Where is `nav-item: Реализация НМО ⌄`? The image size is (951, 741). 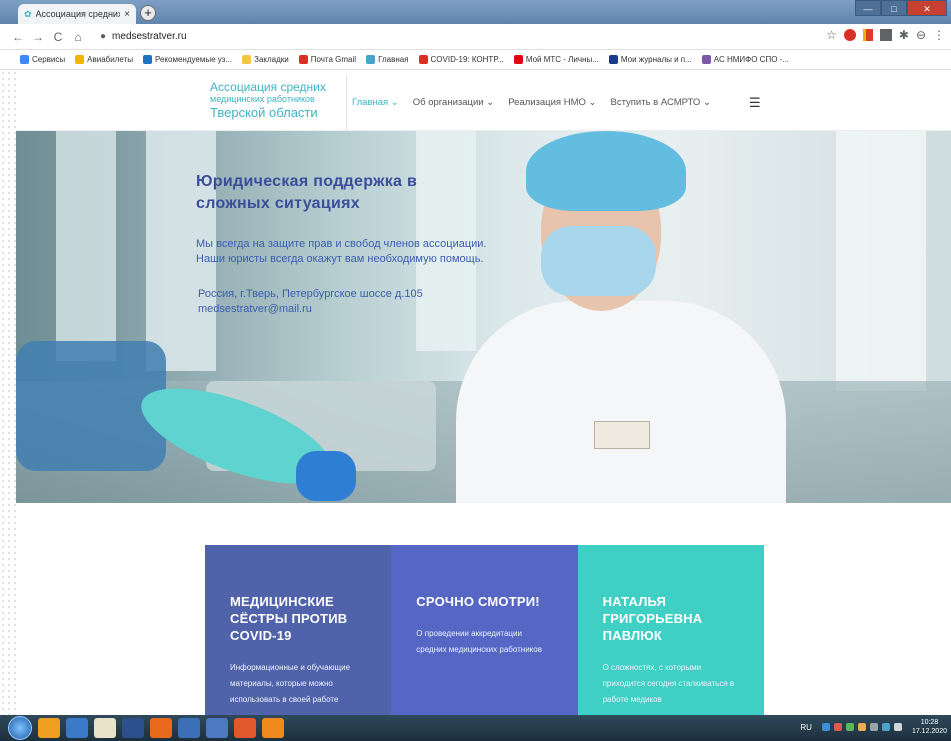 nav-item: Реализация НМО ⌄ is located at coordinates (552, 102).